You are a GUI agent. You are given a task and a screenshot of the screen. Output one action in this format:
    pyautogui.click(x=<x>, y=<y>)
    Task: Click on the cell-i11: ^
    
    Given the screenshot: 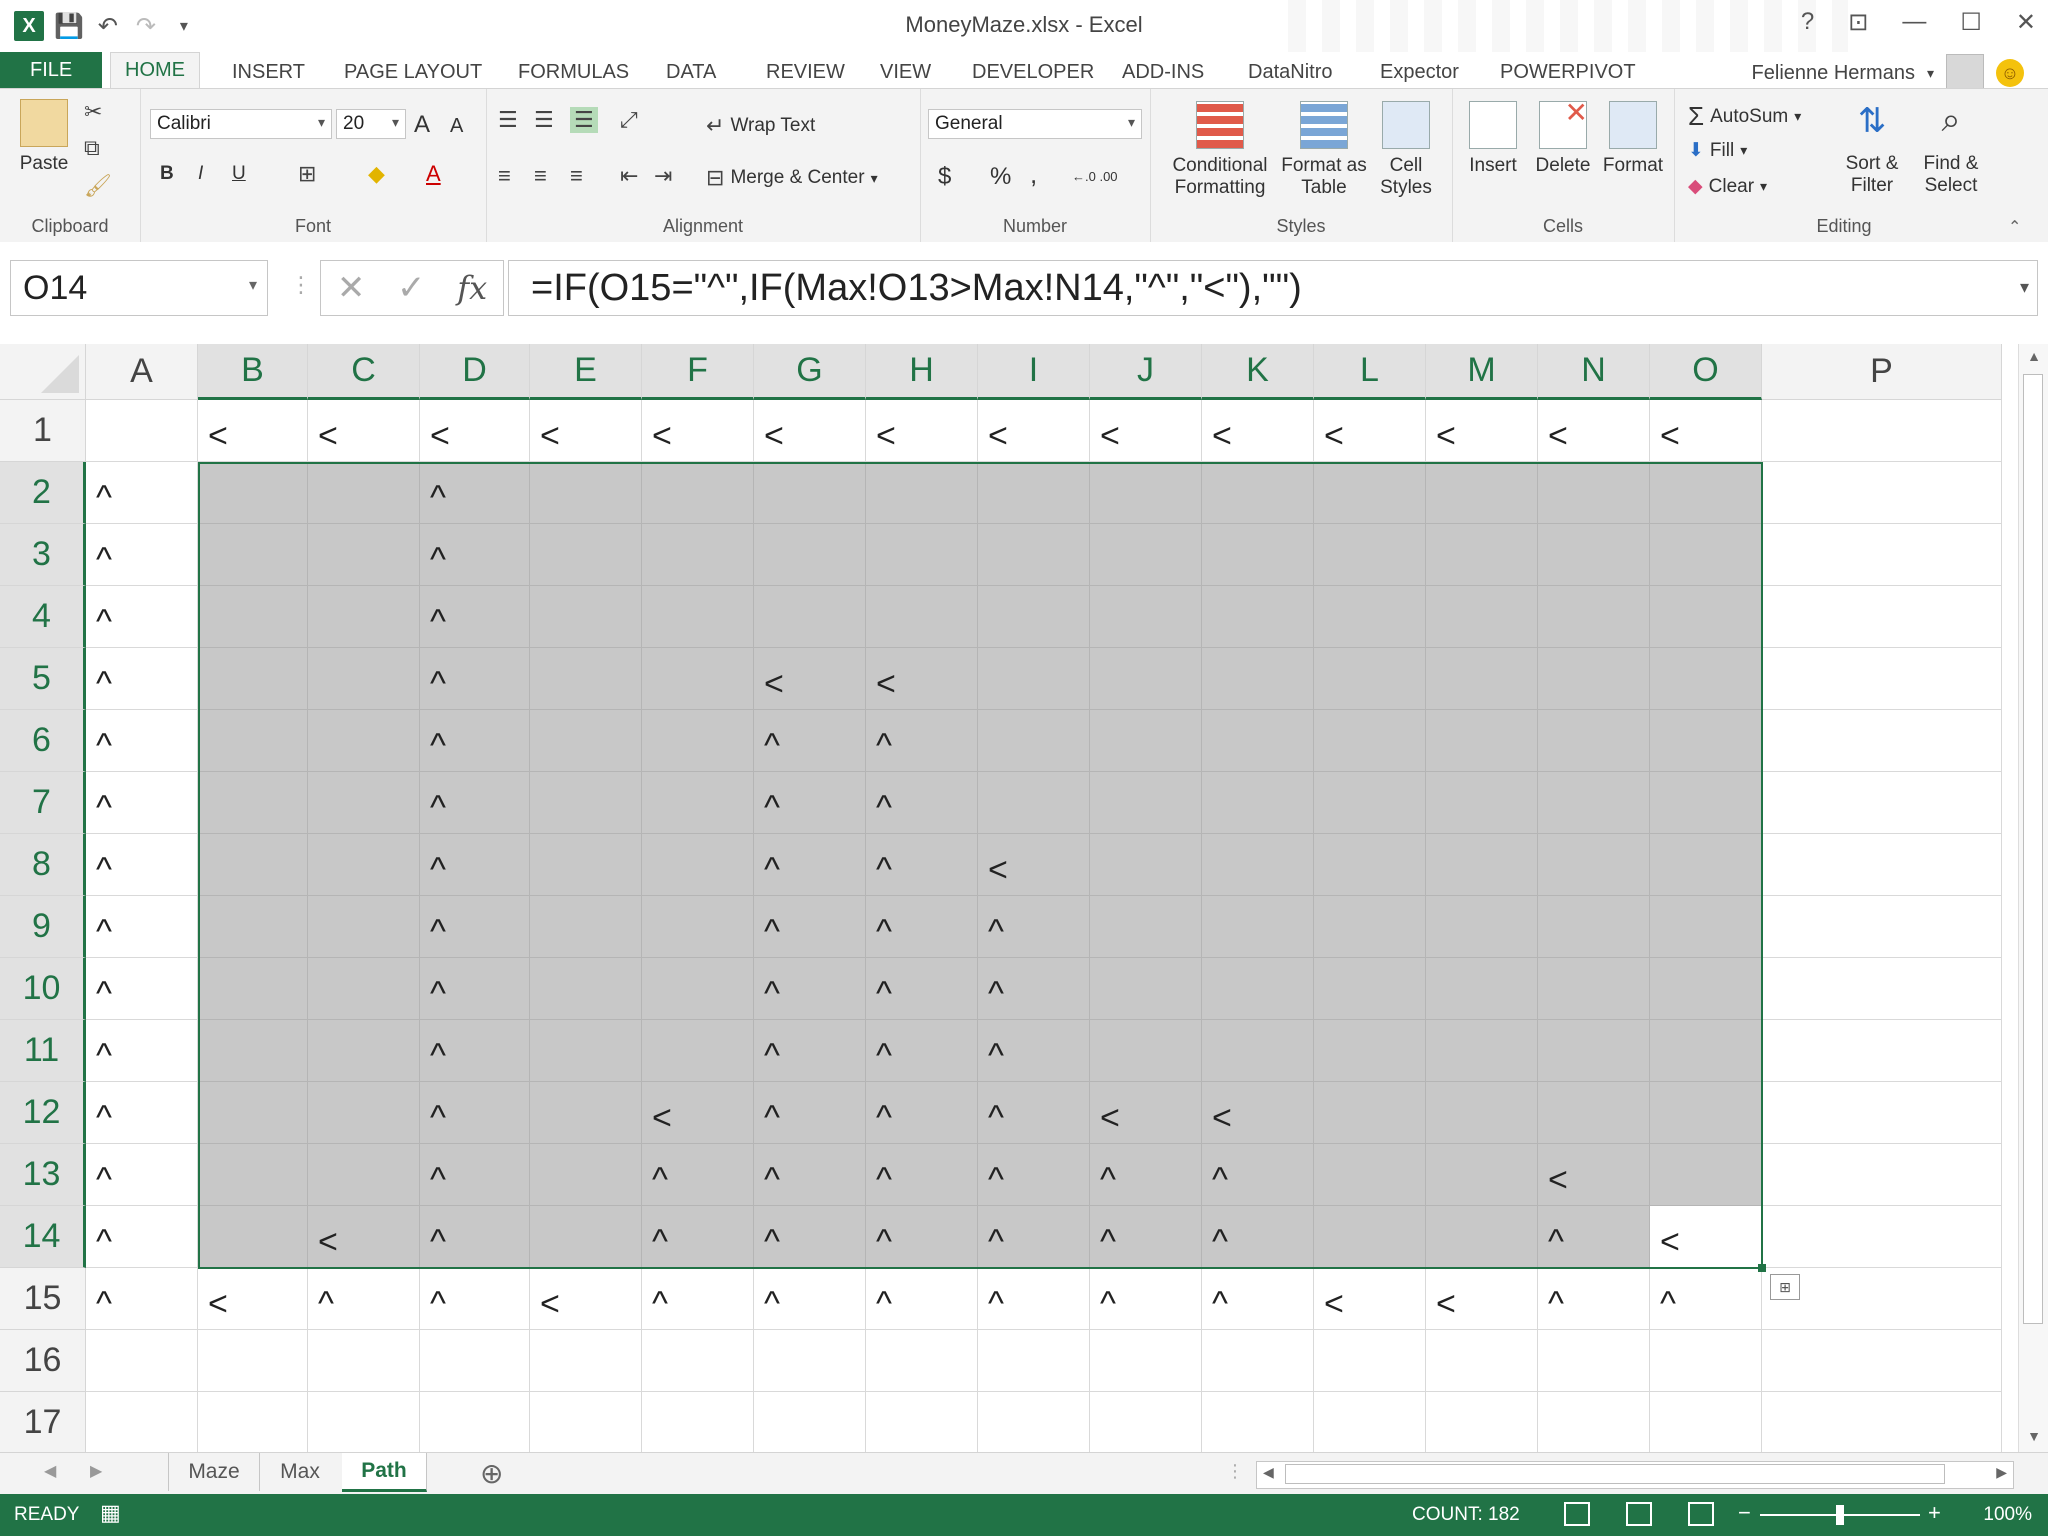 What is the action you would take?
    pyautogui.click(x=1034, y=1051)
    